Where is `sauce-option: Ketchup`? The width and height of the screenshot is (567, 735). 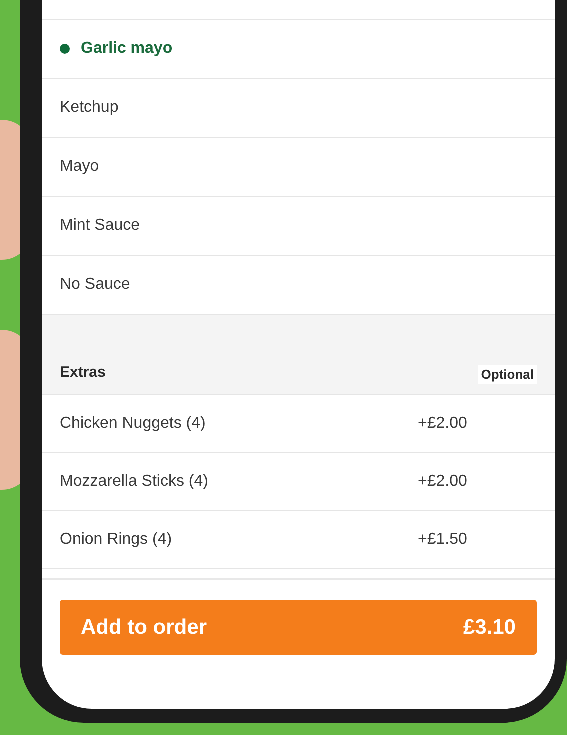
sauce-option: Ketchup is located at coordinates (298, 108).